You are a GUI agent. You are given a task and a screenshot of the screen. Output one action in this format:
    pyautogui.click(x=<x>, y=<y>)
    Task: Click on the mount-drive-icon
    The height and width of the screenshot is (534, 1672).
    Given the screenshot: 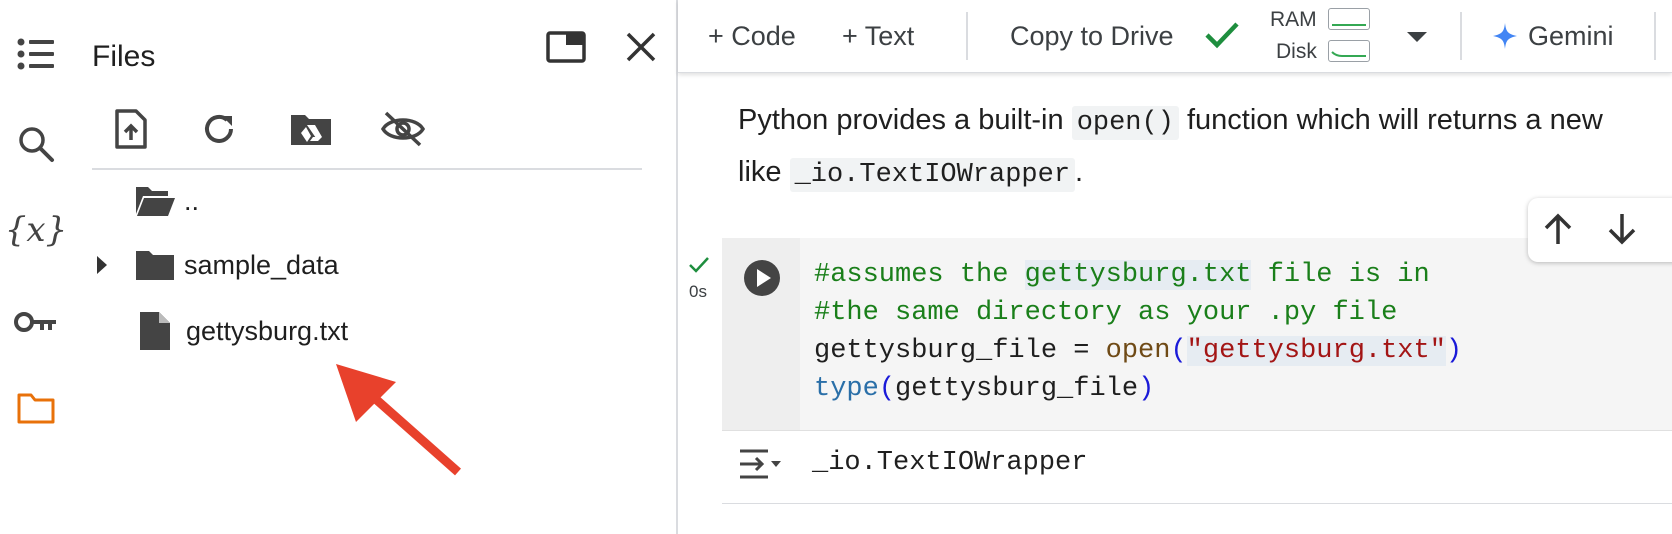 What is the action you would take?
    pyautogui.click(x=311, y=129)
    